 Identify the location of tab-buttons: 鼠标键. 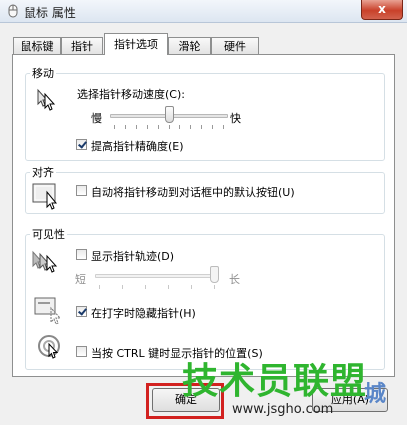
(37, 45).